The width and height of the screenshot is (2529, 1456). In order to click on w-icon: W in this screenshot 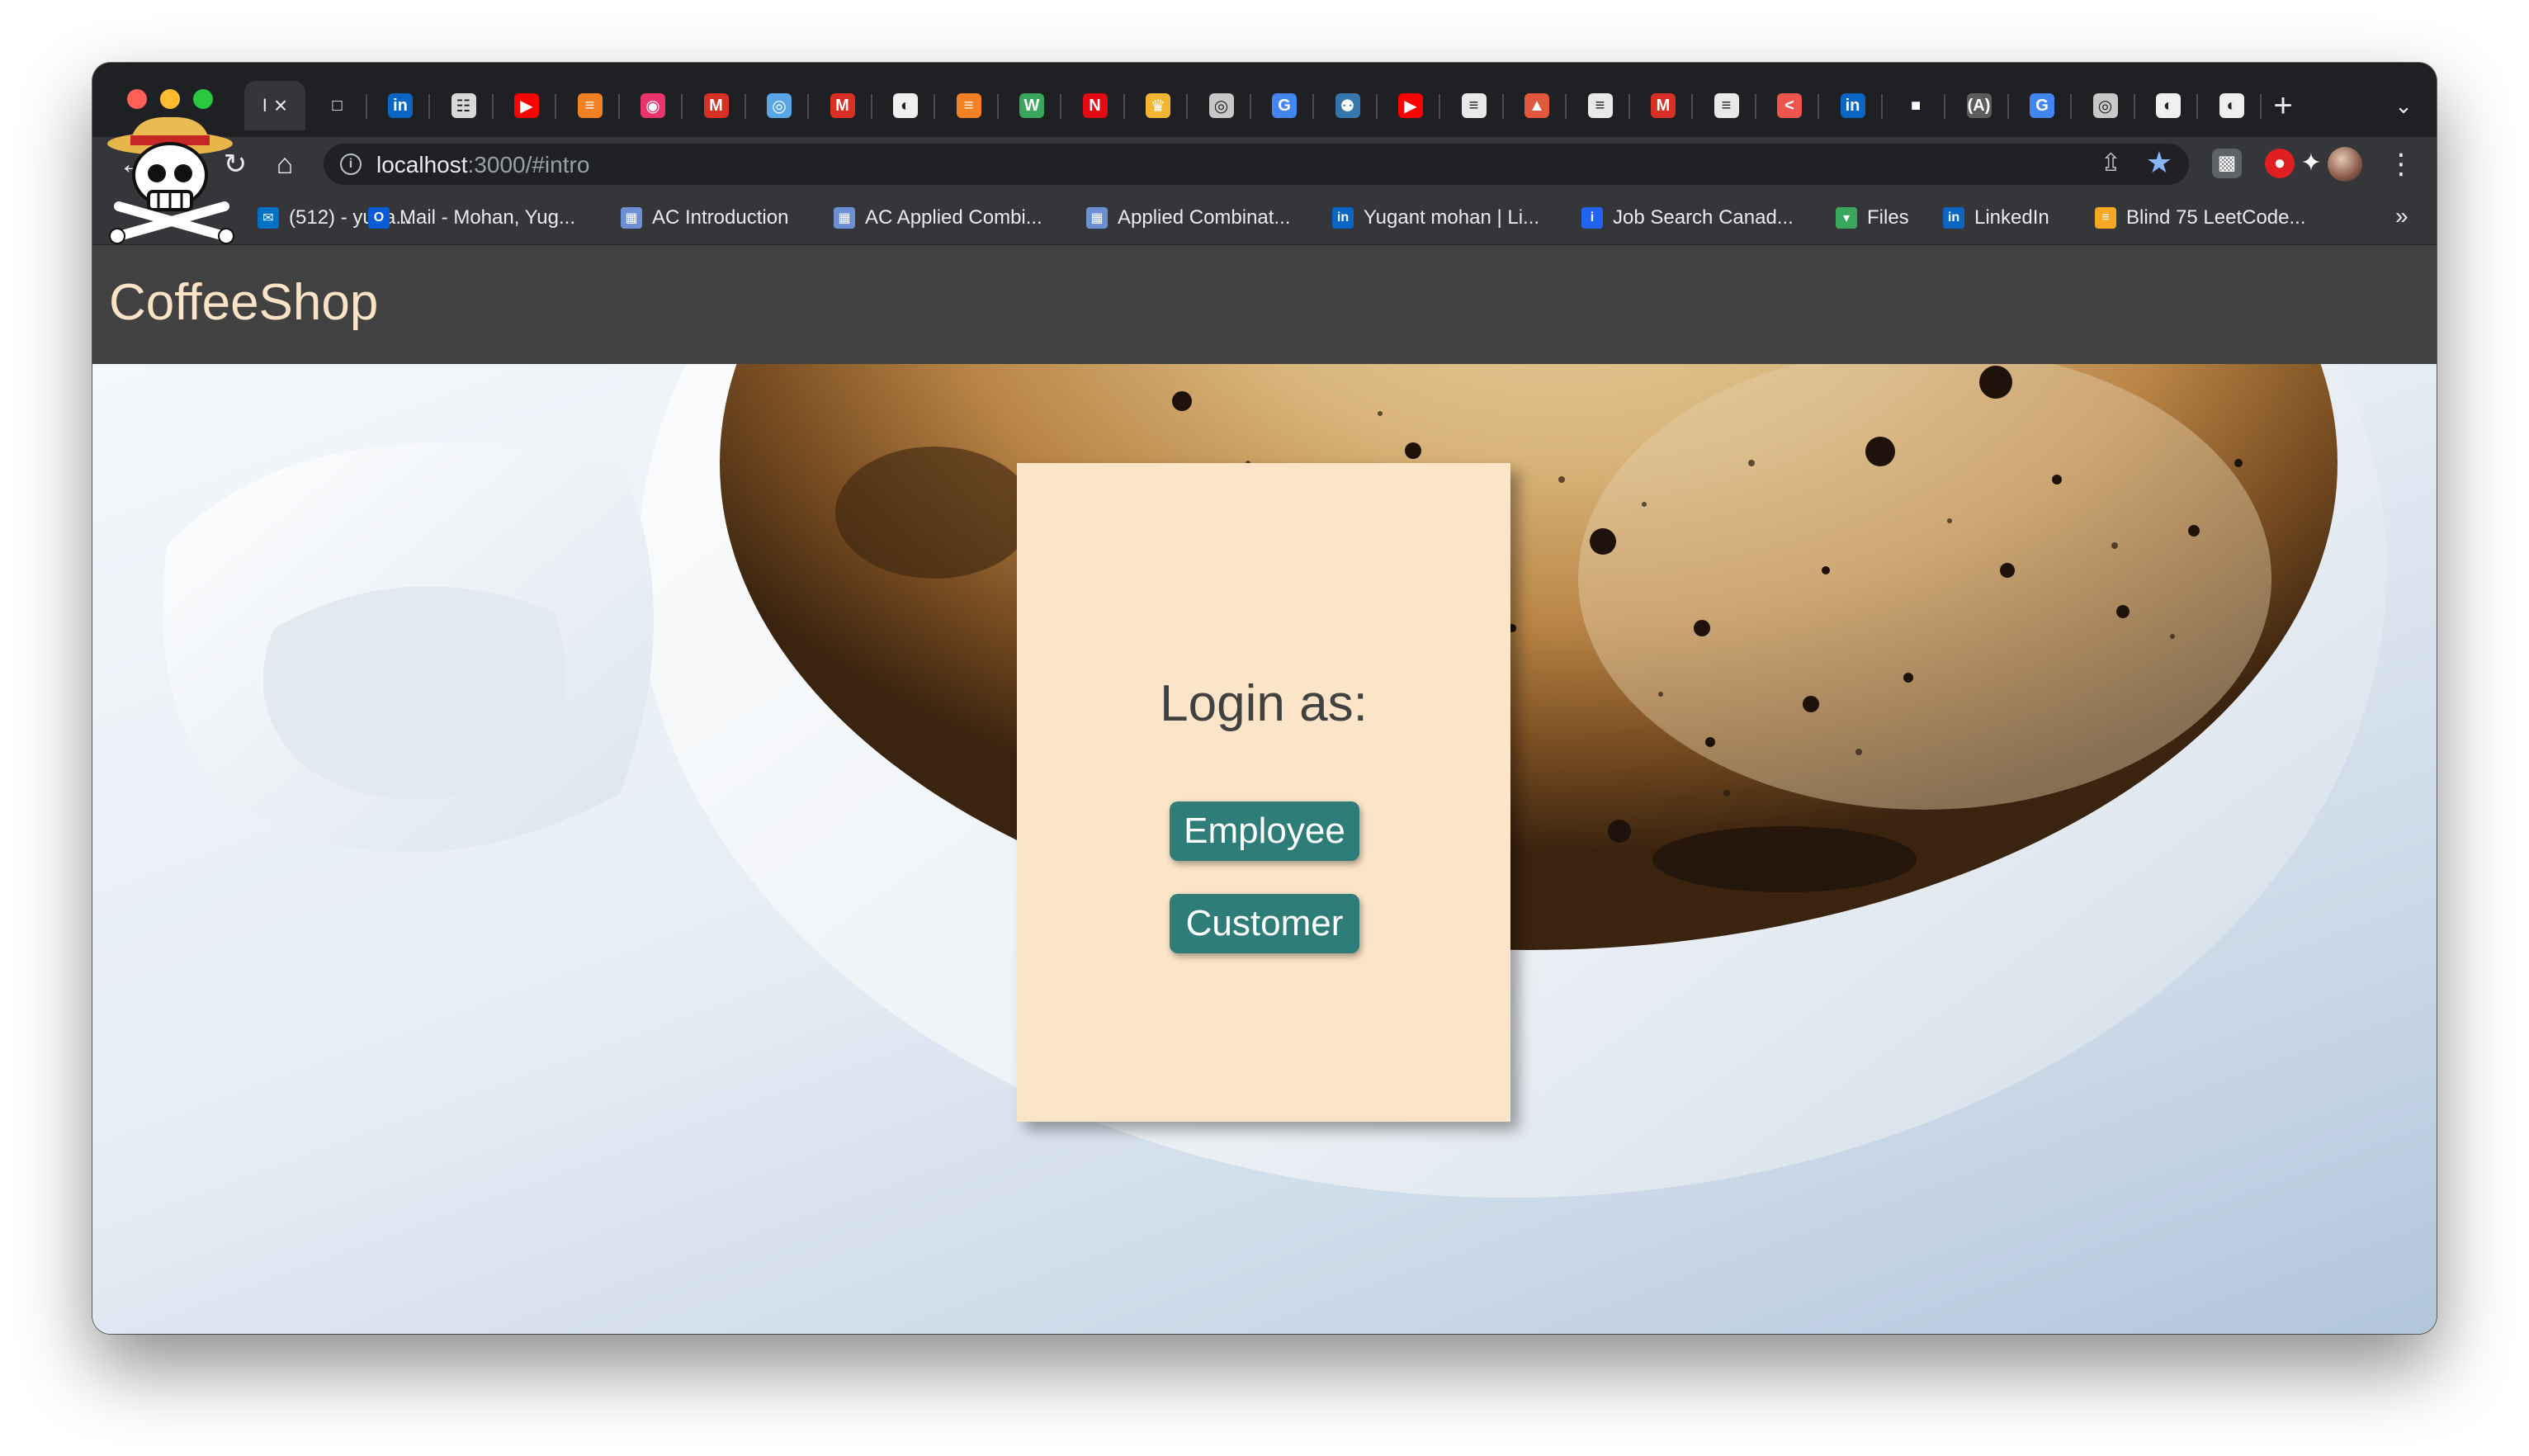, I will do `click(1031, 105)`.